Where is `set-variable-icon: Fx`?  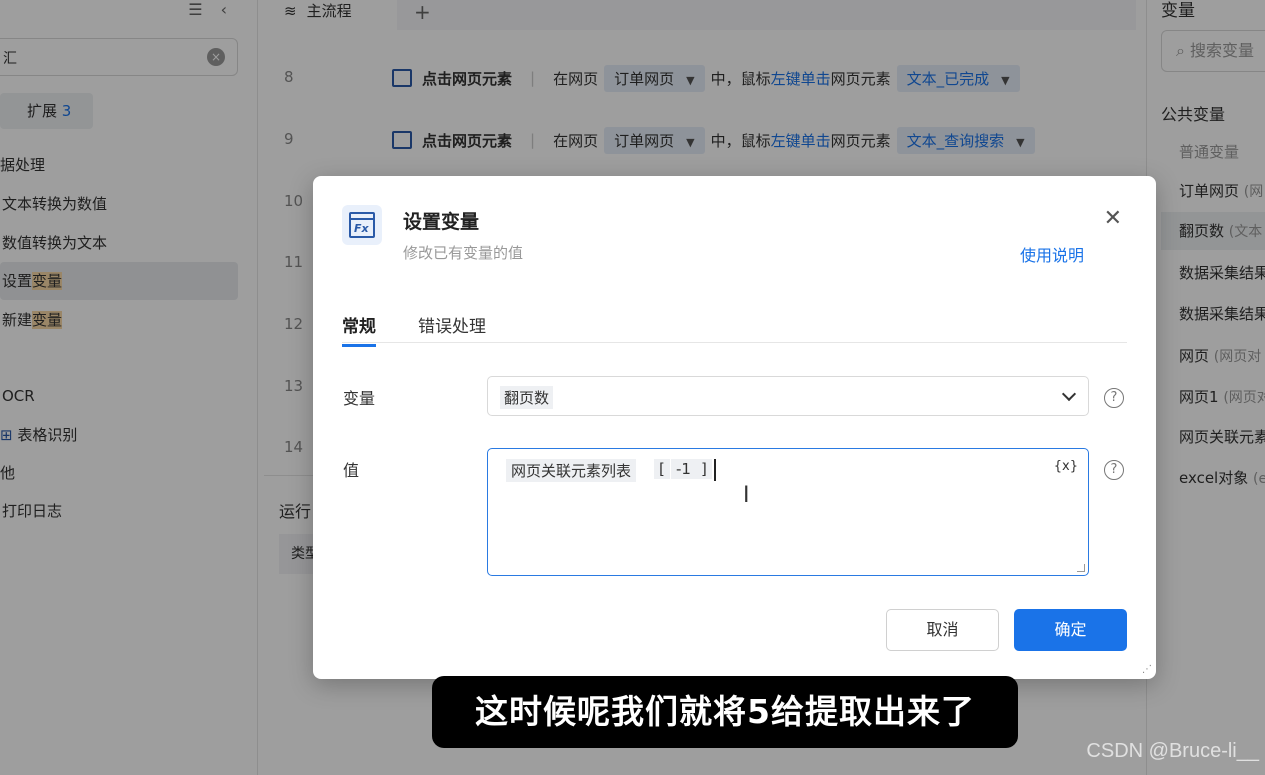 set-variable-icon: Fx is located at coordinates (362, 225).